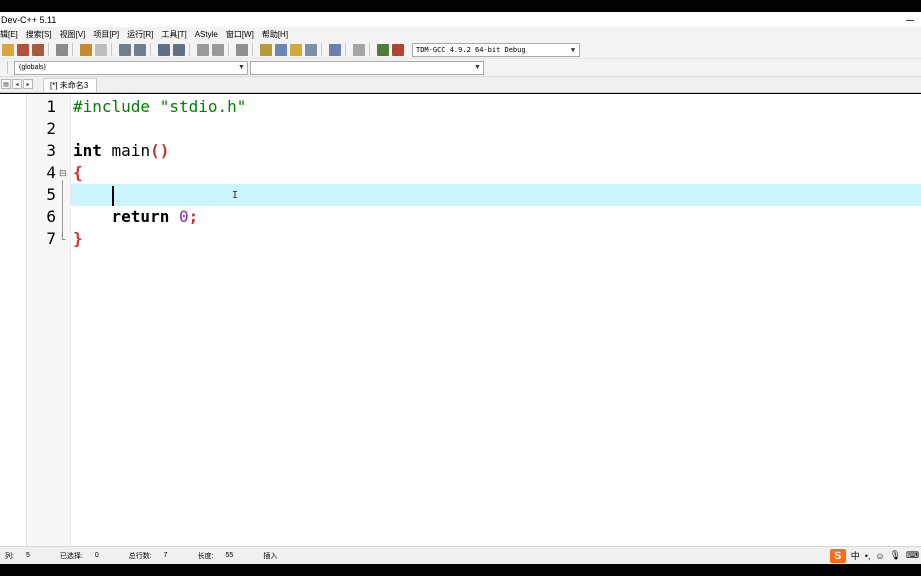 This screenshot has width=921, height=576. What do you see at coordinates (367, 67) in the screenshot?
I see `symbol-select: ▼` at bounding box center [367, 67].